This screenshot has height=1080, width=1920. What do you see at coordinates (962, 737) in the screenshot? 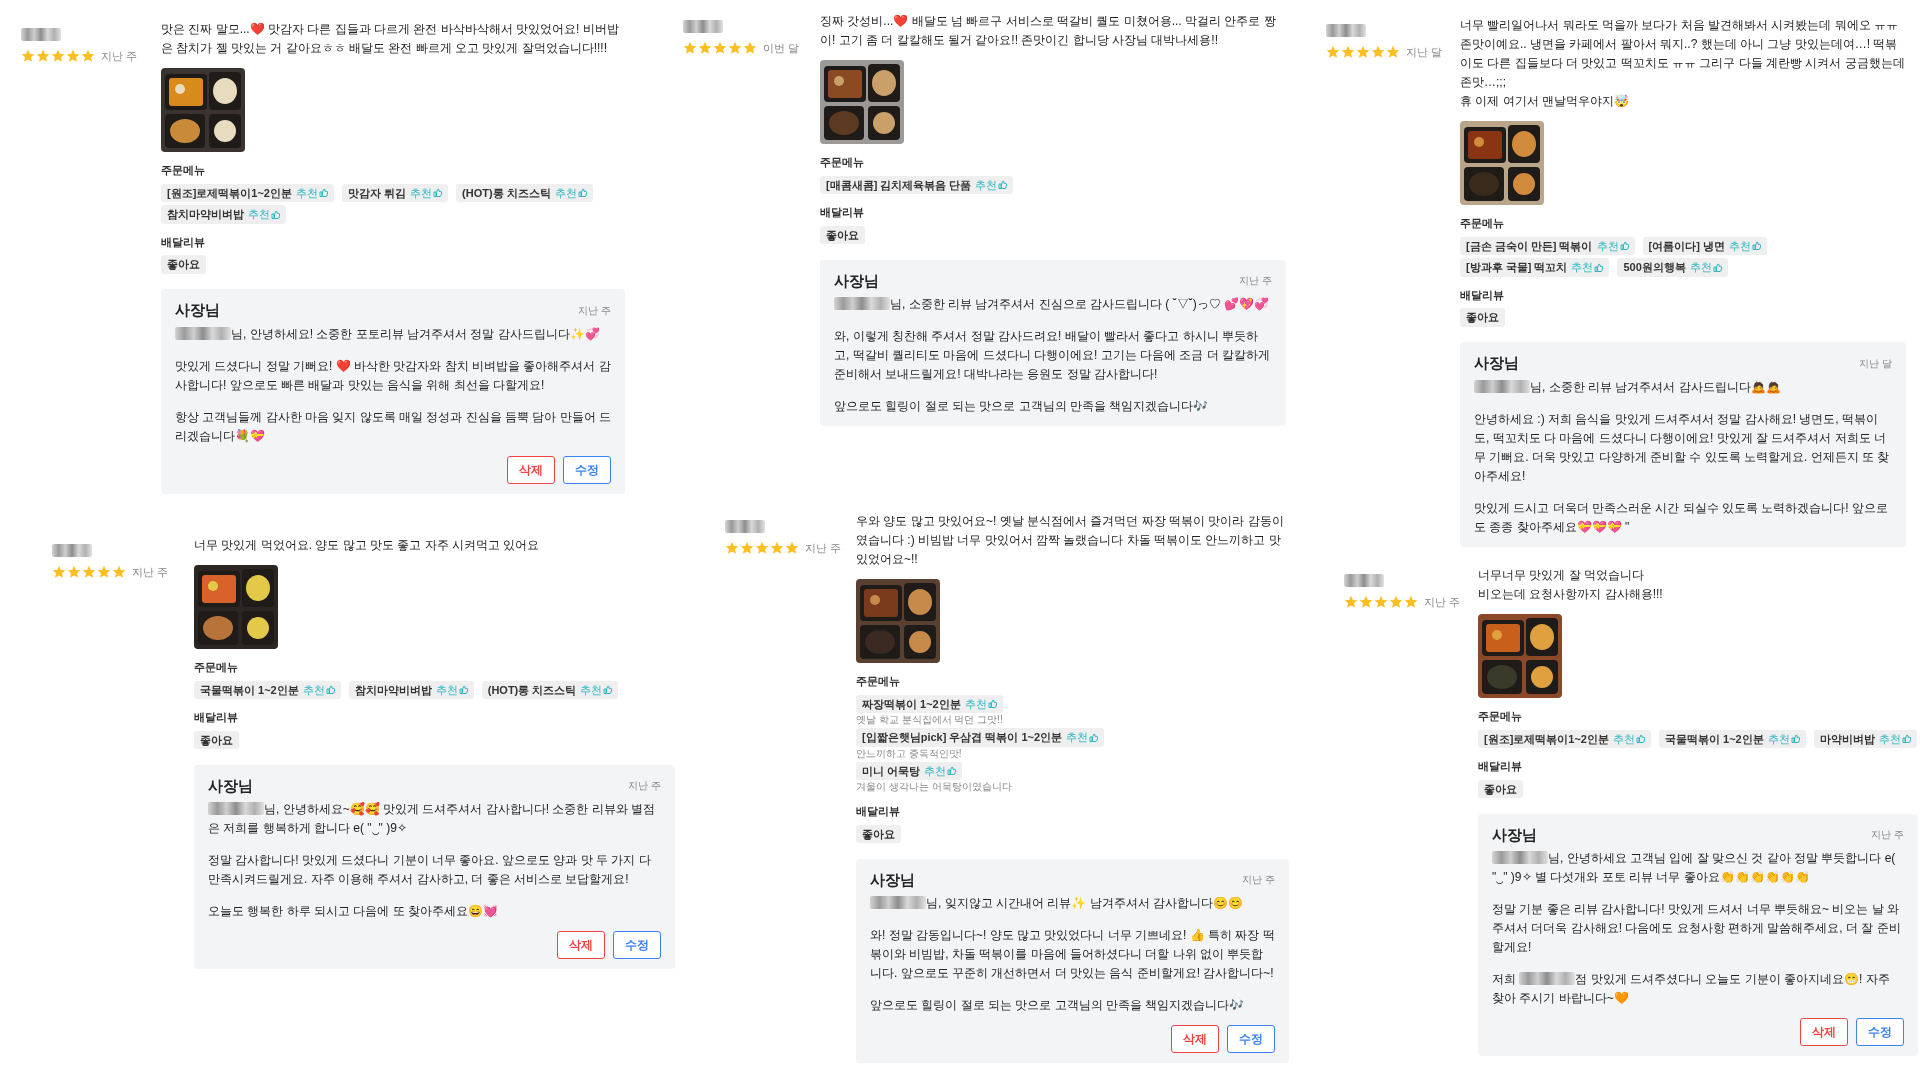
I see `menu-name: [입짧은햇님pick] 우삼겹 떡볶이 1~2인분` at bounding box center [962, 737].